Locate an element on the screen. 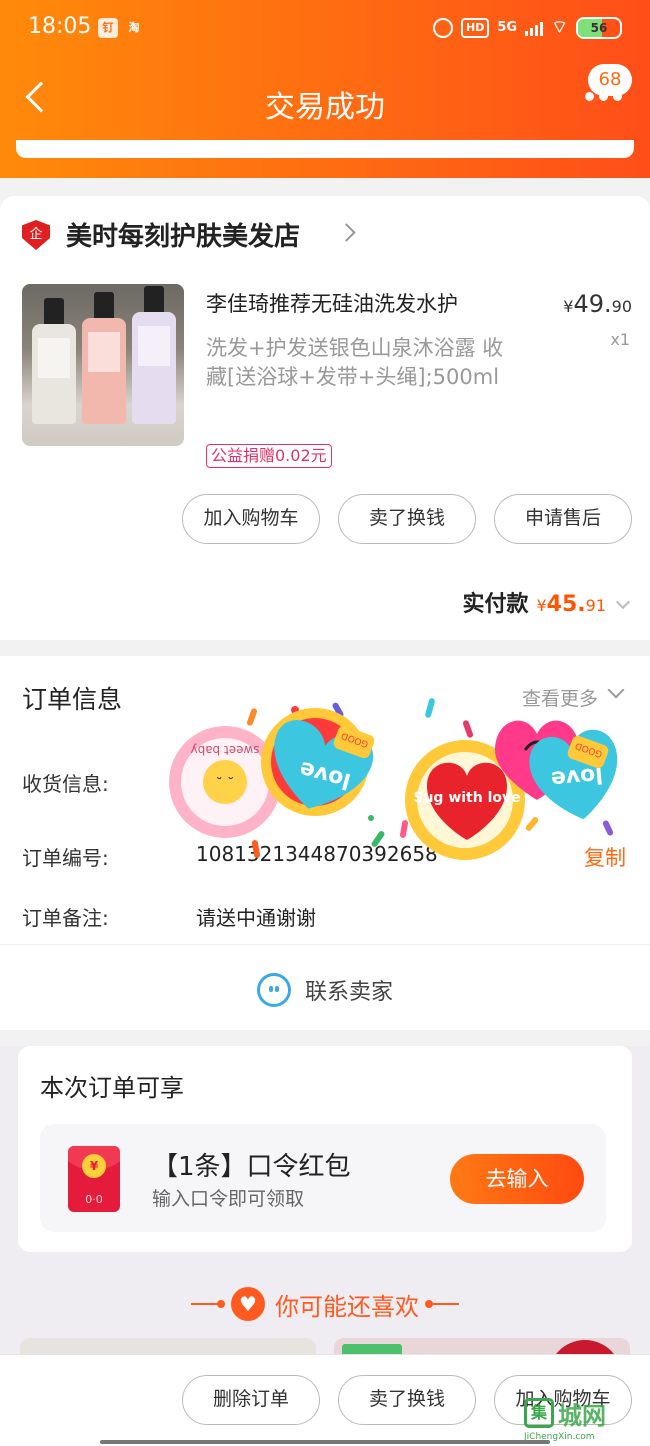  paid-symbol: ¥ is located at coordinates (541, 605).